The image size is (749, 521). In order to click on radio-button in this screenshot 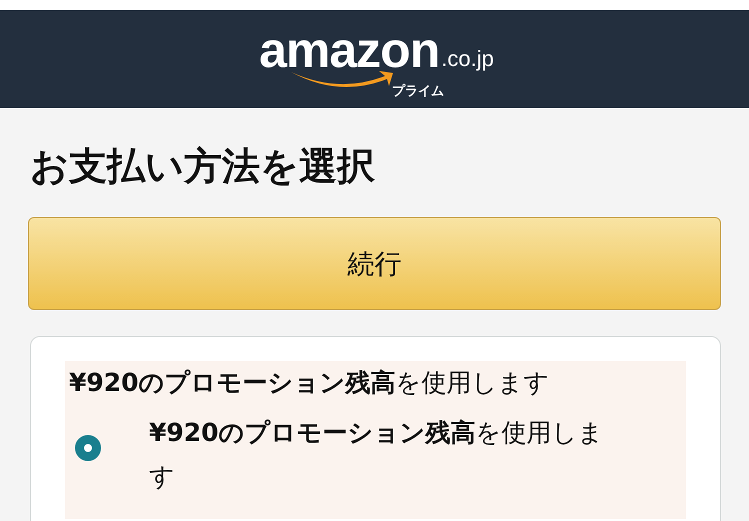, I will do `click(88, 448)`.